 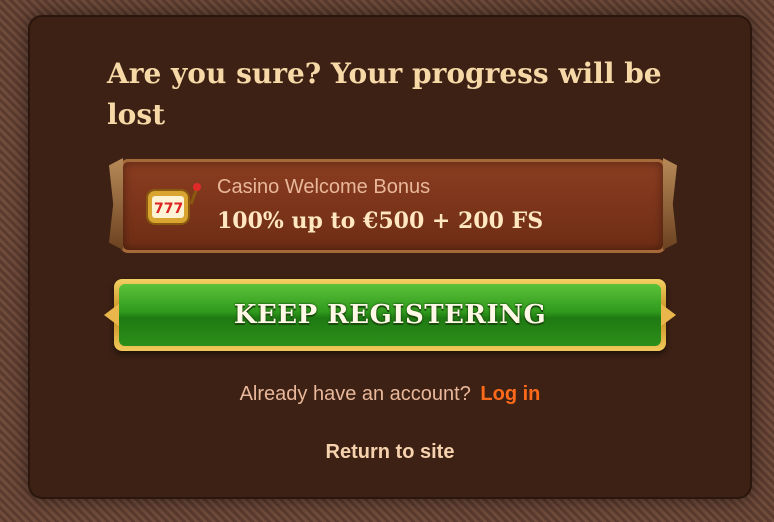 I want to click on banner-right-ornament, so click(x=670, y=204).